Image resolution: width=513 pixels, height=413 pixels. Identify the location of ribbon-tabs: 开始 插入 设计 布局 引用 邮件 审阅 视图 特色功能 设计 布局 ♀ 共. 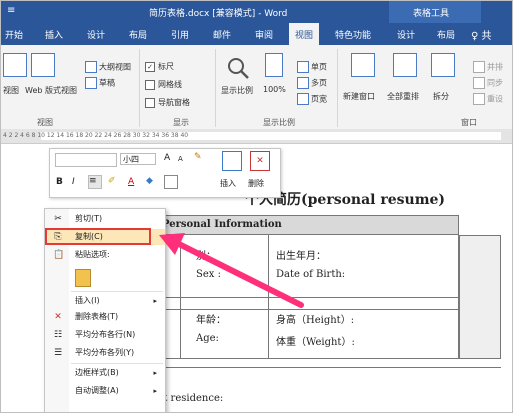
(256, 34).